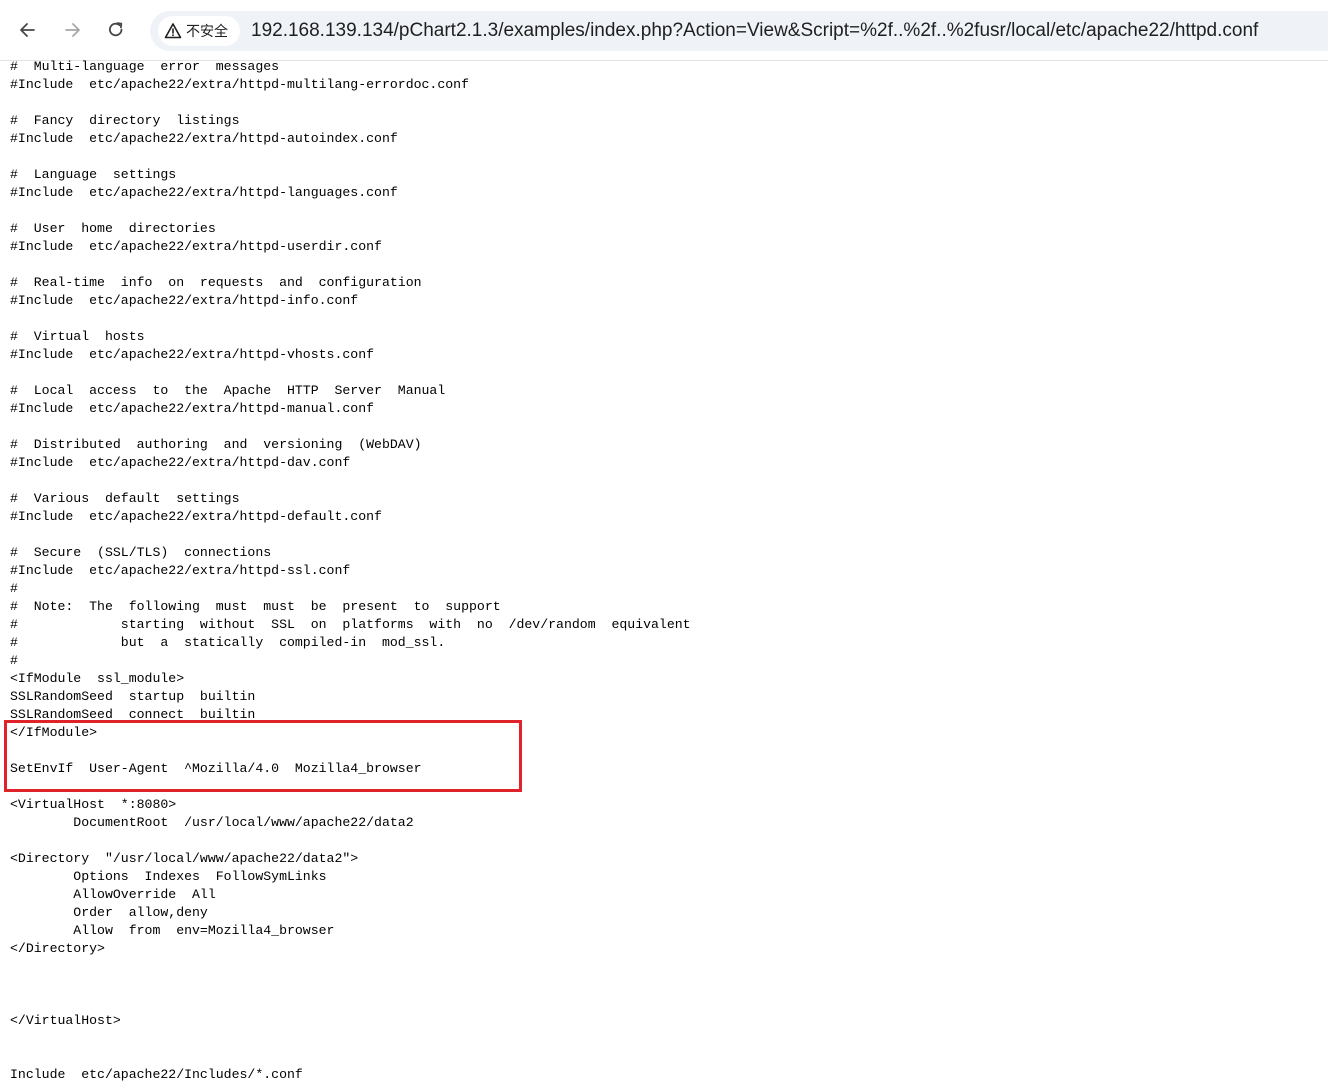 Image resolution: width=1328 pixels, height=1090 pixels. Describe the element at coordinates (57, 948) in the screenshot. I see `file-line: </Directory>` at that location.